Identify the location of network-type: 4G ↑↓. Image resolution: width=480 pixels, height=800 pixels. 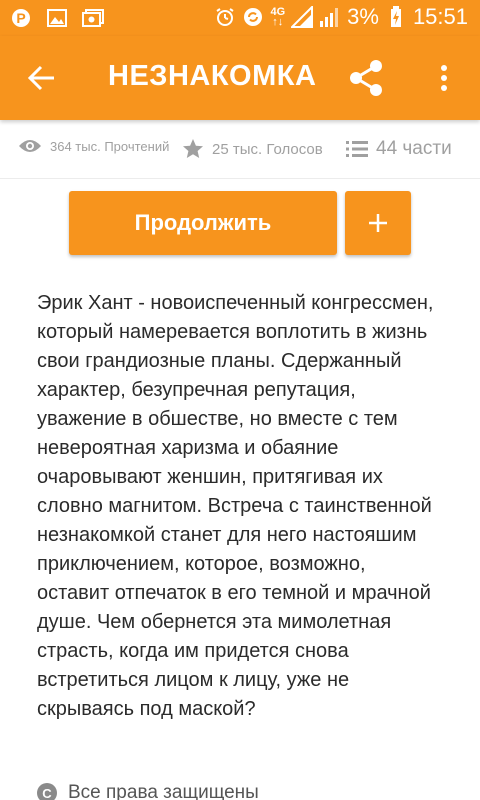
(278, 17).